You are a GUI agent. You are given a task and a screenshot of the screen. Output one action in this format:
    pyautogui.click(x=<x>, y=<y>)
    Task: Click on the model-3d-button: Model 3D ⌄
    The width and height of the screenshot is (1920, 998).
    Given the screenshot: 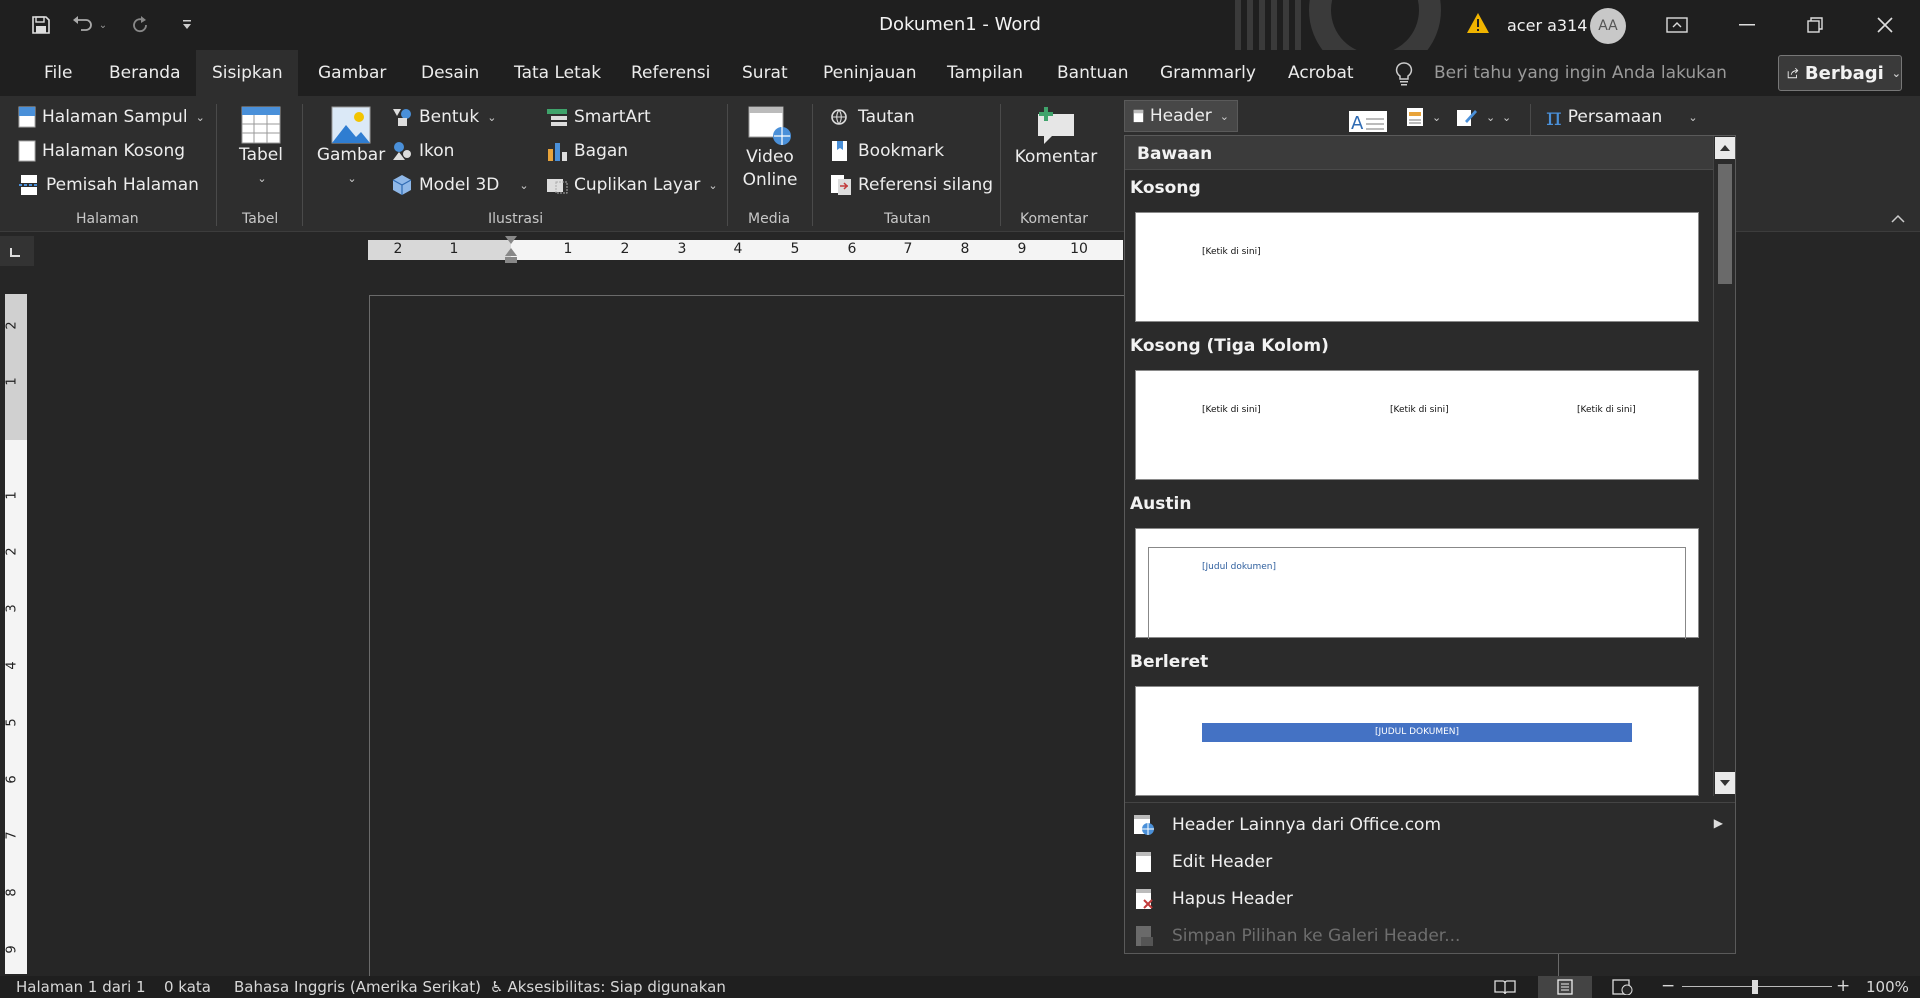 What is the action you would take?
    pyautogui.click(x=460, y=185)
    